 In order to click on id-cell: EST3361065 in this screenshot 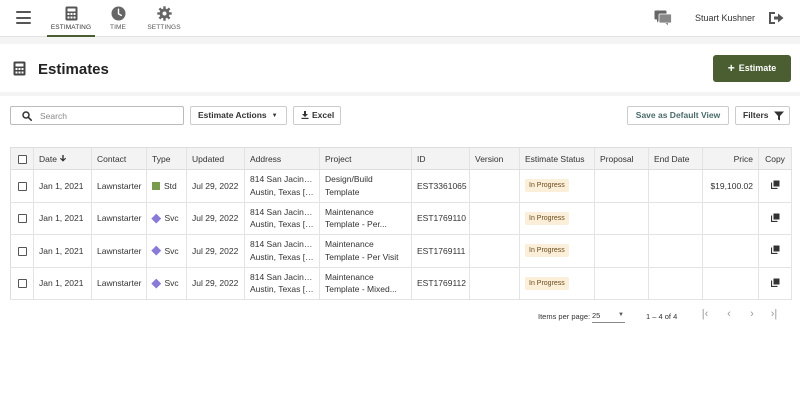, I will do `click(440, 186)`.